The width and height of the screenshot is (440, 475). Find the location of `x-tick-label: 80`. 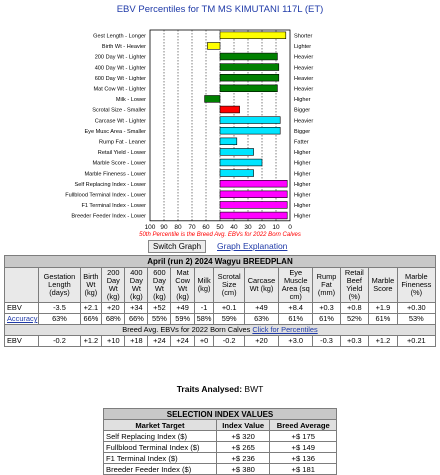

x-tick-label: 80 is located at coordinates (178, 227).